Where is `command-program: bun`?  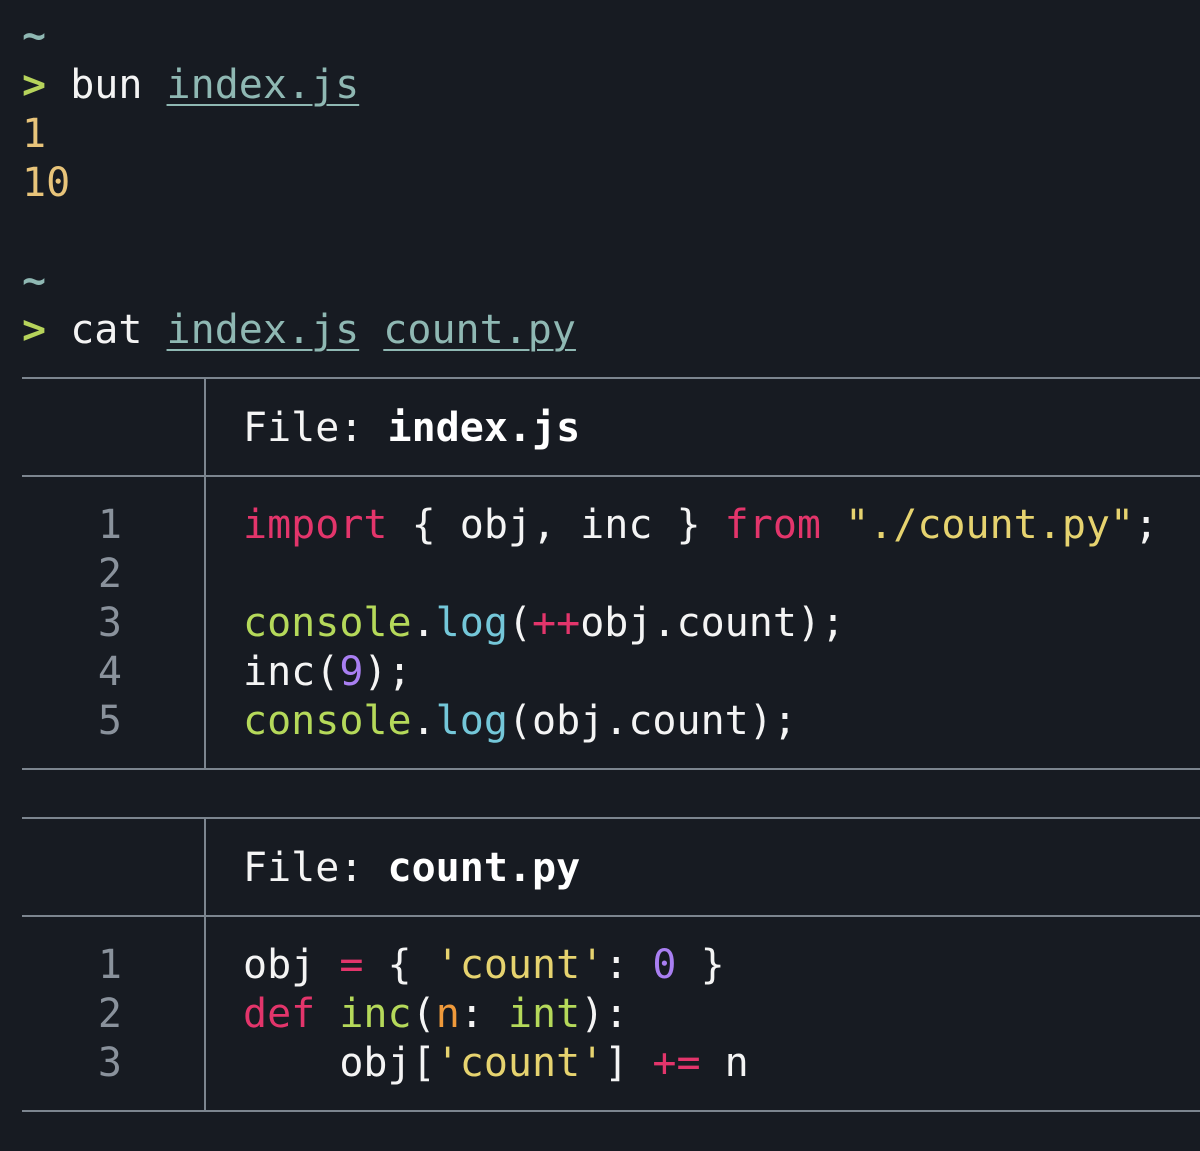
command-program: bun is located at coordinates (106, 85).